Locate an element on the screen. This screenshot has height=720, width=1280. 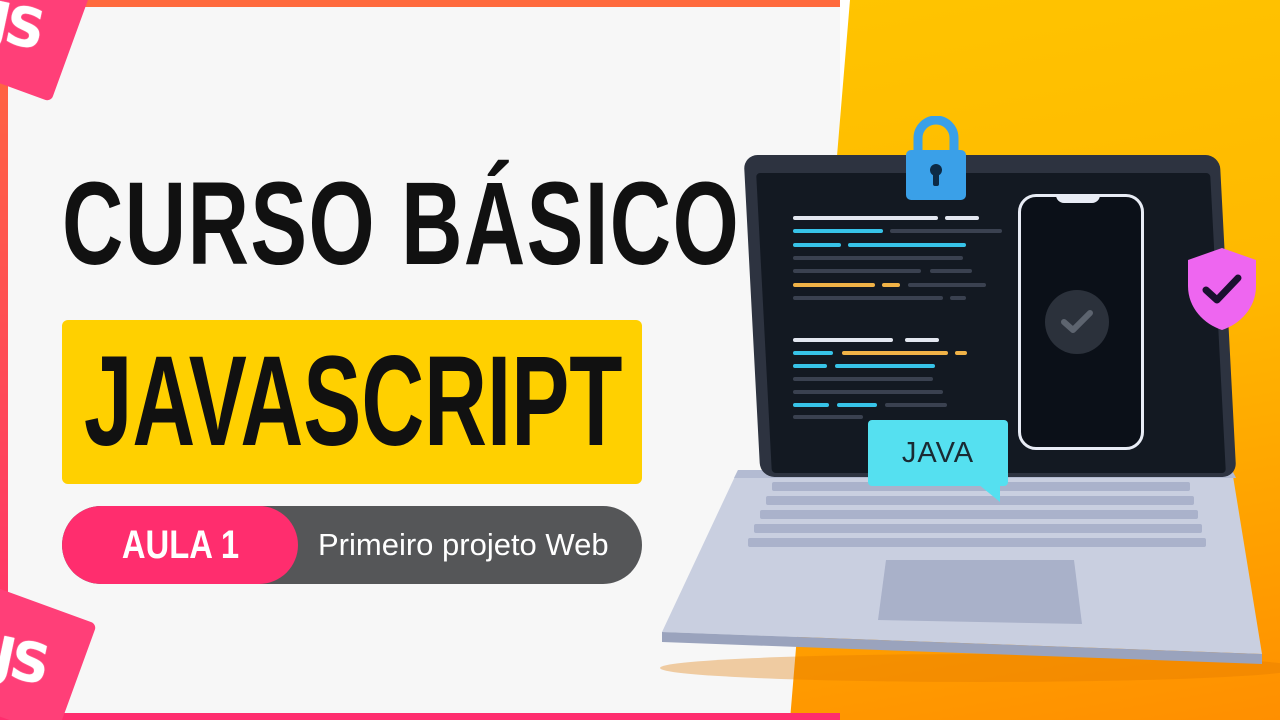
padlock-icon is located at coordinates (936, 158).